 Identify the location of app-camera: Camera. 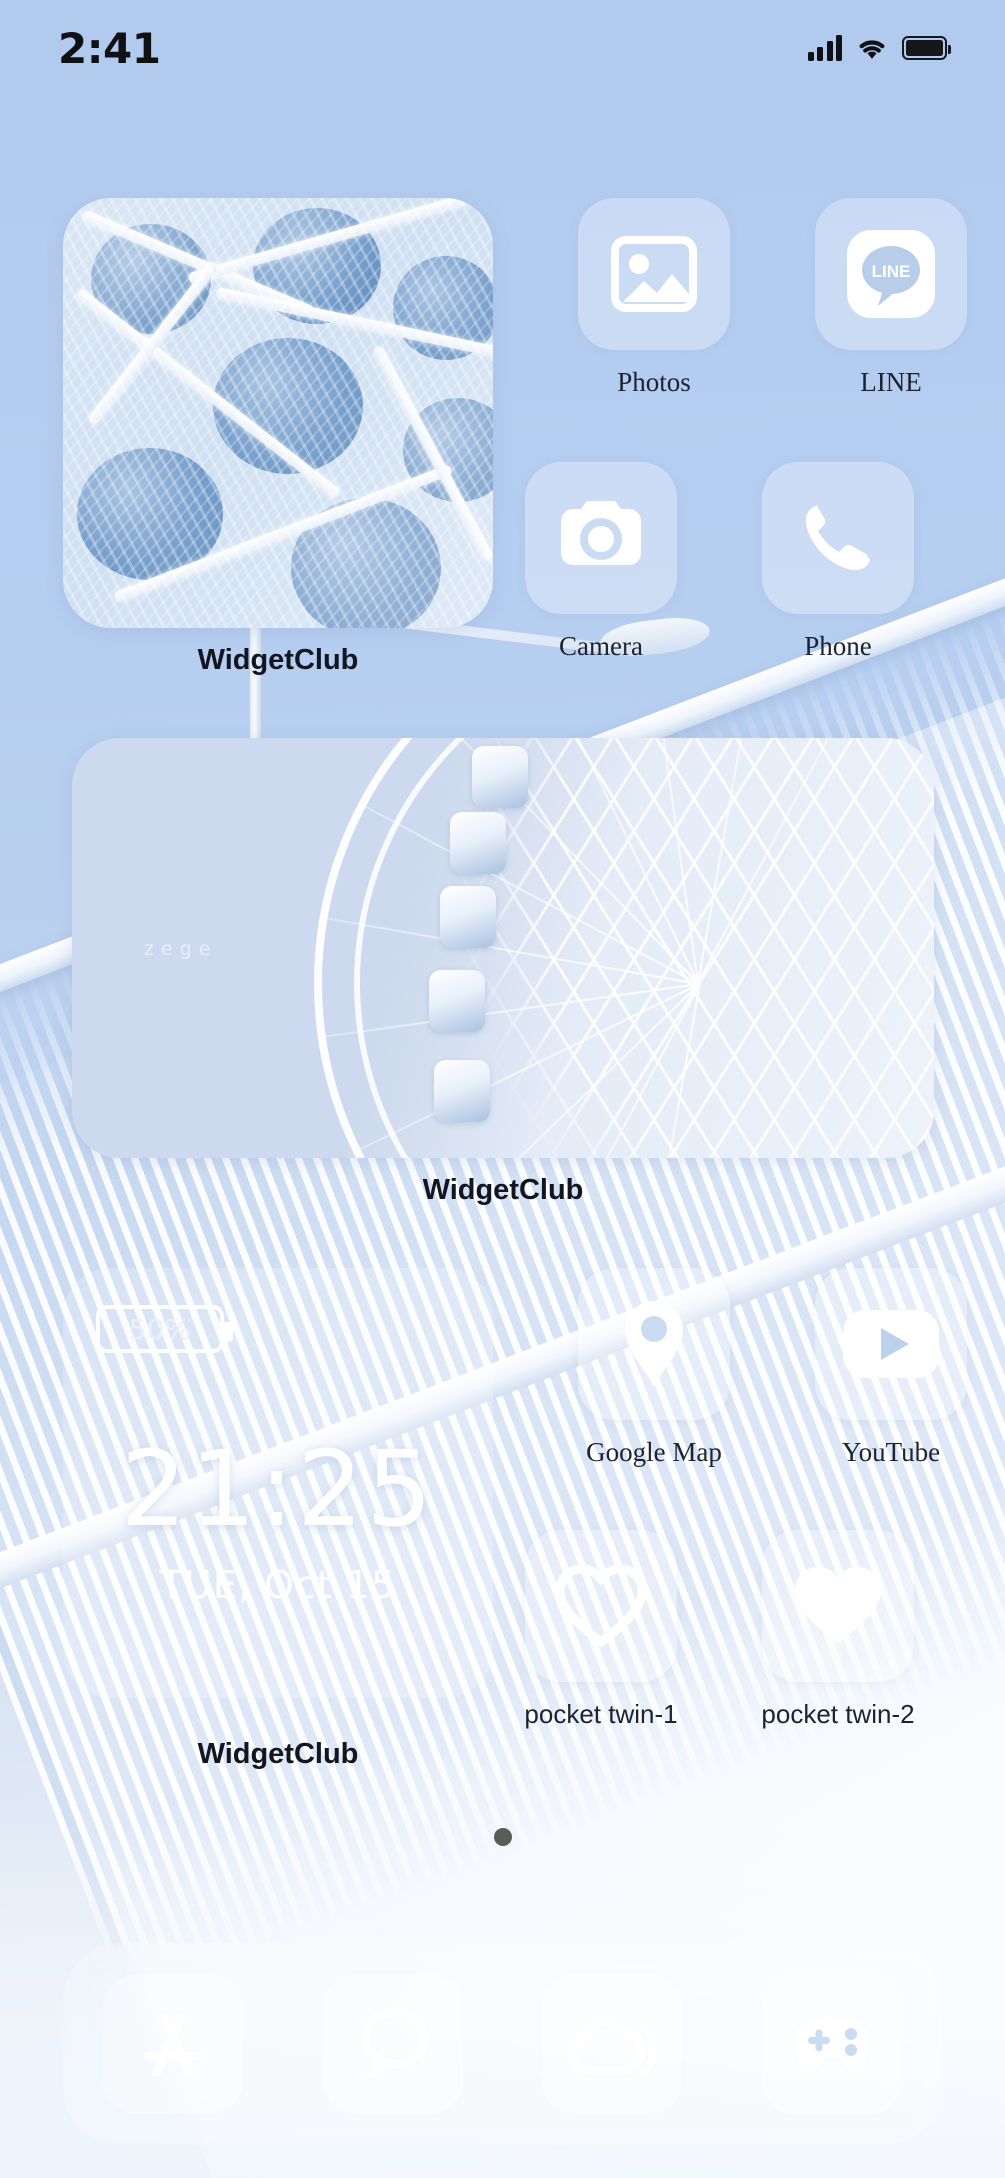
(601, 562).